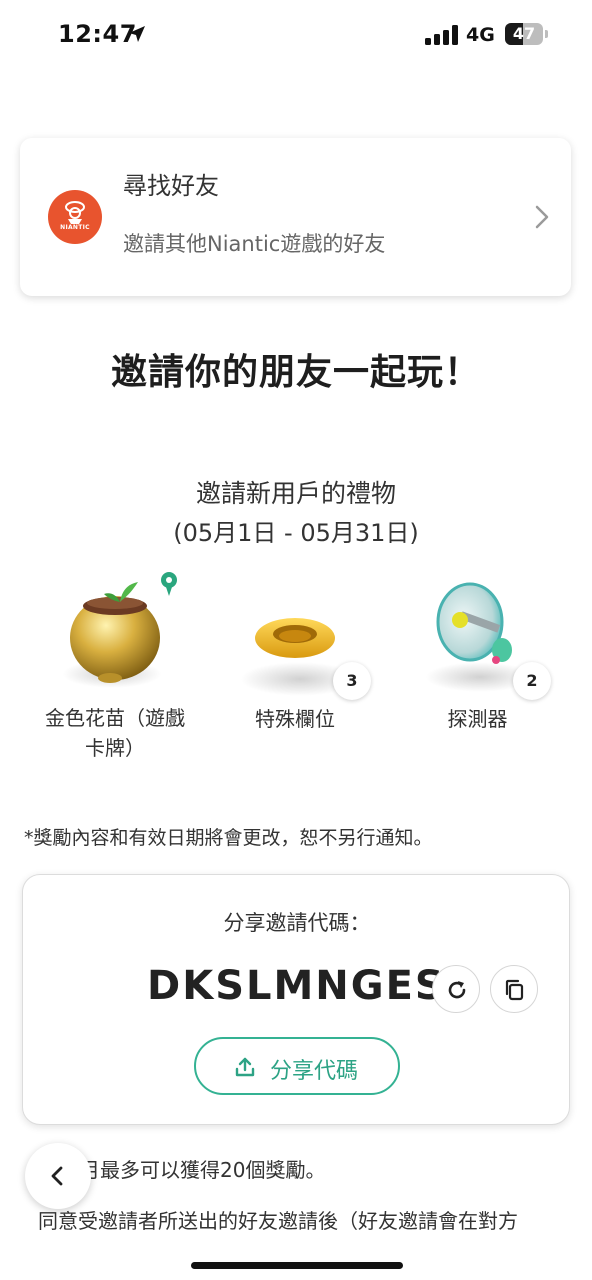 The image size is (592, 1280). I want to click on home-indicator, so click(297, 1265).